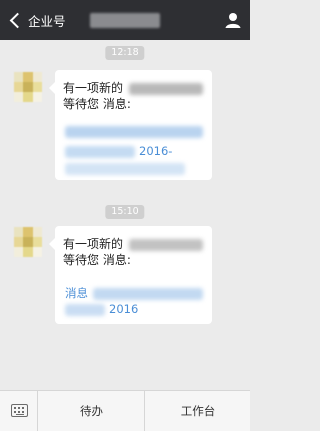 Image resolution: width=320 pixels, height=431 pixels. What do you see at coordinates (130, 275) in the screenshot?
I see `message-bubble: 有一项新的 等待您 消息: 消息 2016` at bounding box center [130, 275].